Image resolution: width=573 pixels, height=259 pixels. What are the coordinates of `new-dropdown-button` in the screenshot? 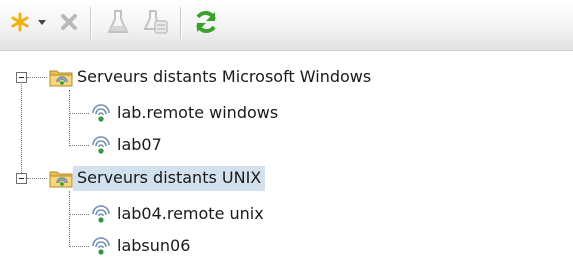 It's located at (42, 22).